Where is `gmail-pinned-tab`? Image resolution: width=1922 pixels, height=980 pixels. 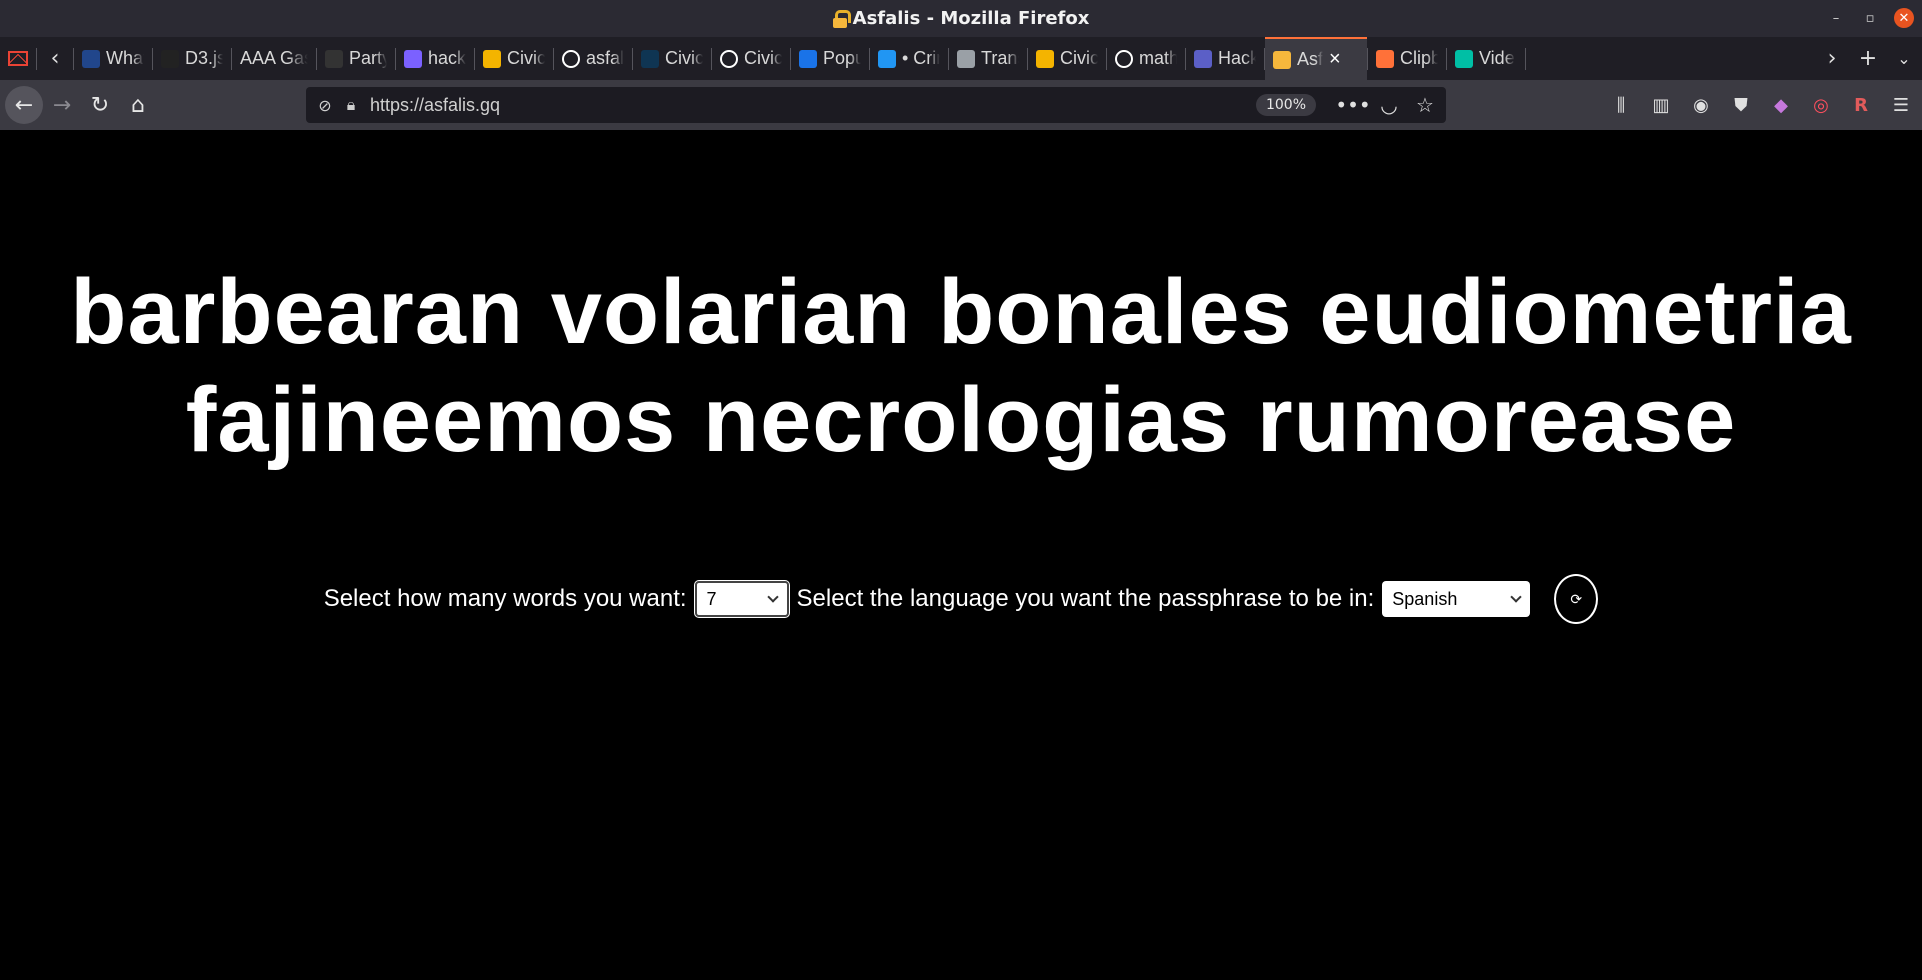 gmail-pinned-tab is located at coordinates (18, 58).